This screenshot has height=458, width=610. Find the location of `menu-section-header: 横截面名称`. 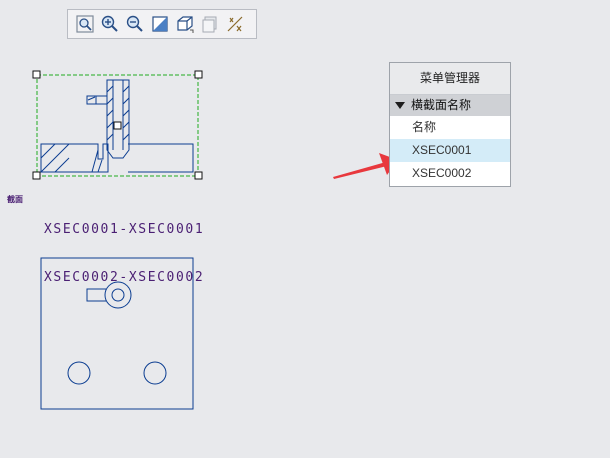

menu-section-header: 横截面名称 is located at coordinates (450, 105).